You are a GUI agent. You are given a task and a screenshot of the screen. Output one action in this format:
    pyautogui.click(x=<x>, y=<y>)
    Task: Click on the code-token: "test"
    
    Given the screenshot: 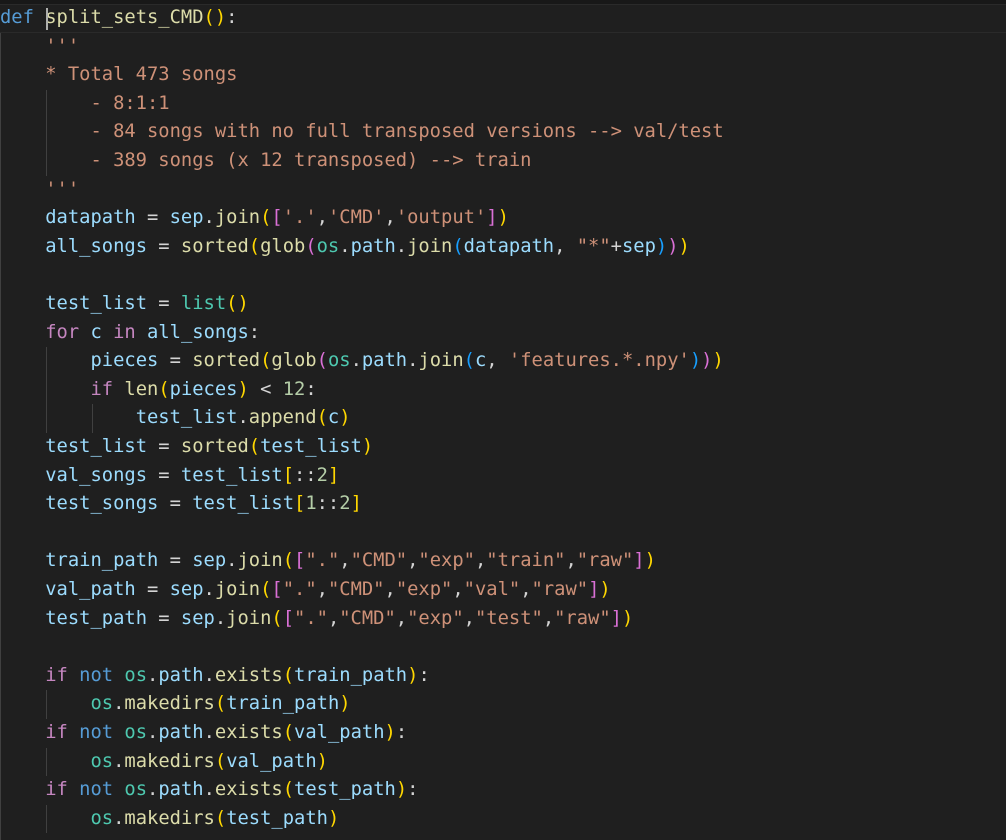 What is the action you would take?
    pyautogui.click(x=508, y=618)
    